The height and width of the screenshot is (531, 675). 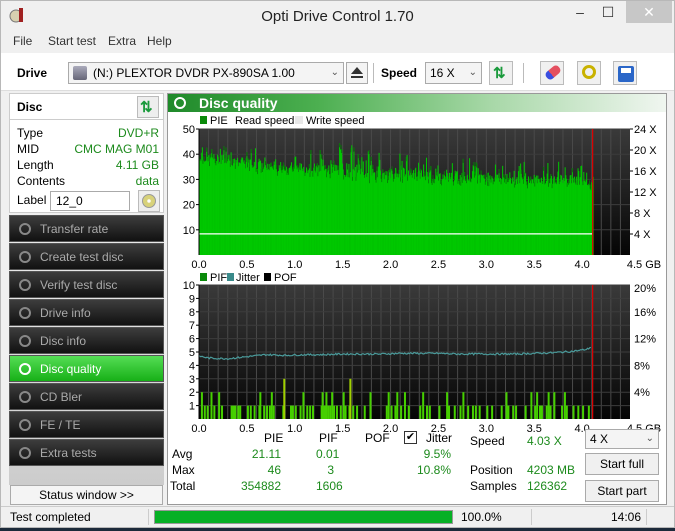 What do you see at coordinates (625, 73) in the screenshot?
I see `save-button` at bounding box center [625, 73].